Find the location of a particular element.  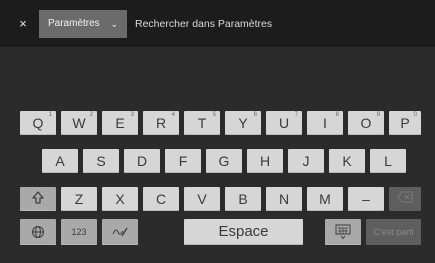

key-p: P0 is located at coordinates (405, 123).